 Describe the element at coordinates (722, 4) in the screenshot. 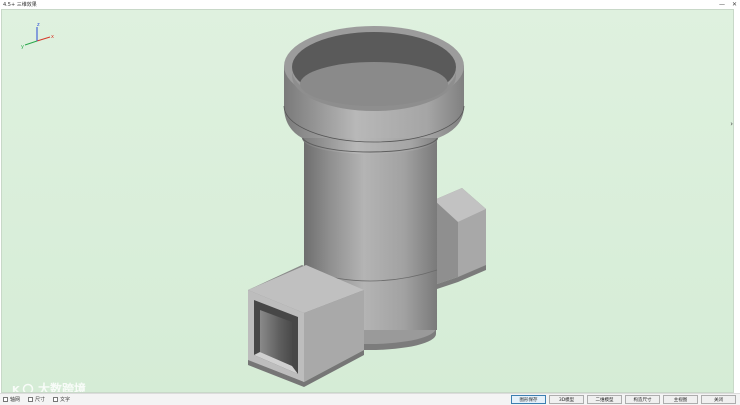

I see `minimize-icon: —` at that location.